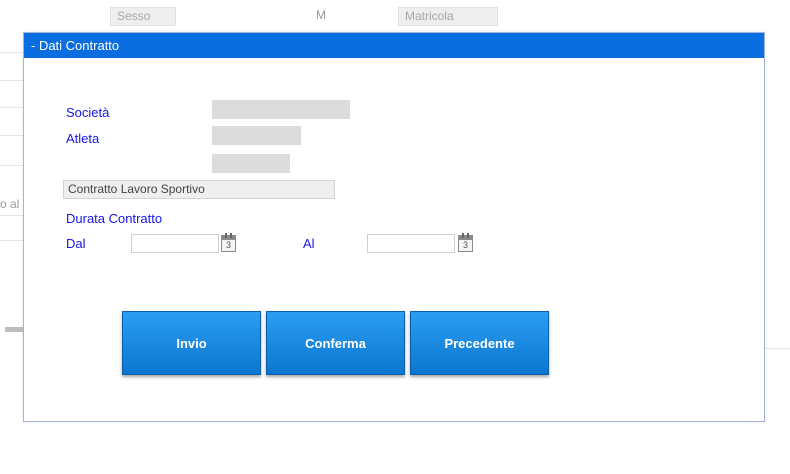 The height and width of the screenshot is (474, 790). I want to click on matricola-label: Matricola, so click(429, 16).